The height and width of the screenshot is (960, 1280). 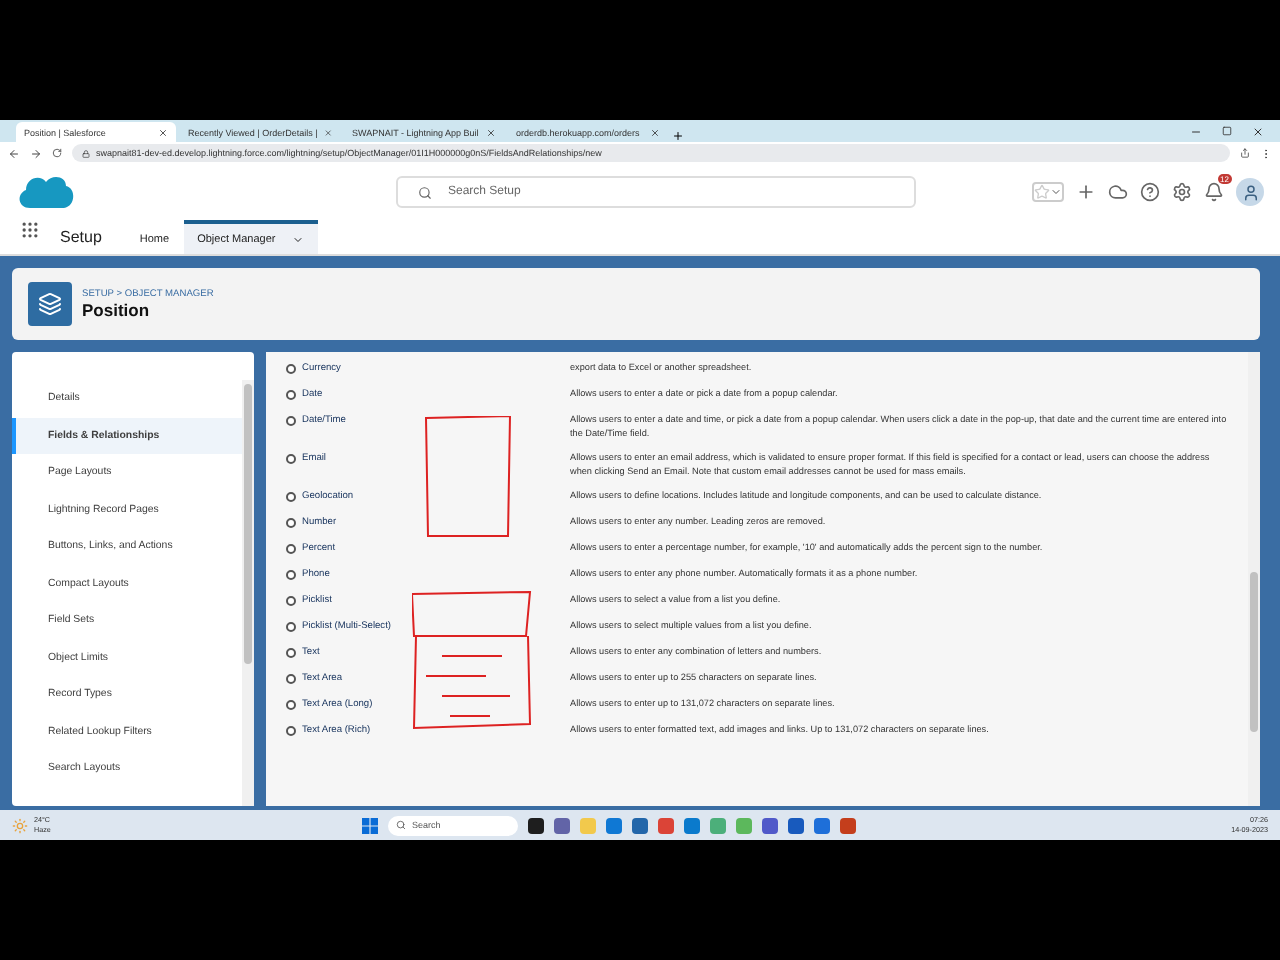 I want to click on maximize-icon, so click(x=1227, y=130).